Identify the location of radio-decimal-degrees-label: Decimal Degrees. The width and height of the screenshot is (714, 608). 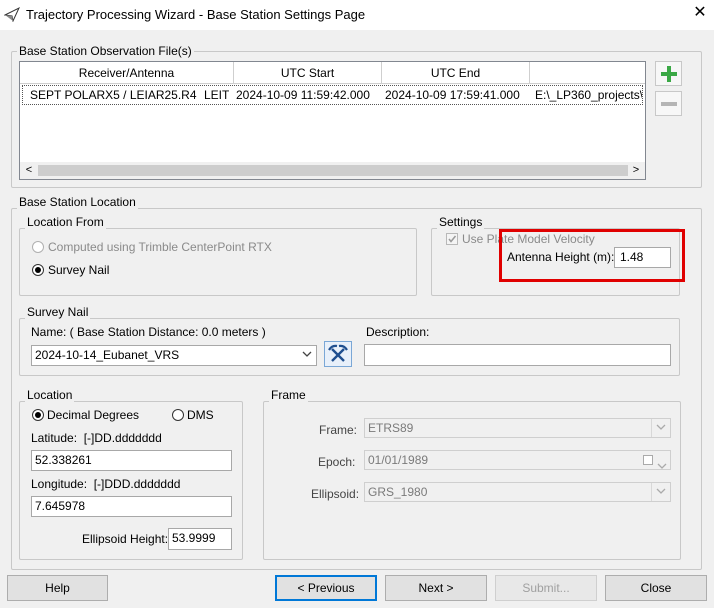
(93, 415).